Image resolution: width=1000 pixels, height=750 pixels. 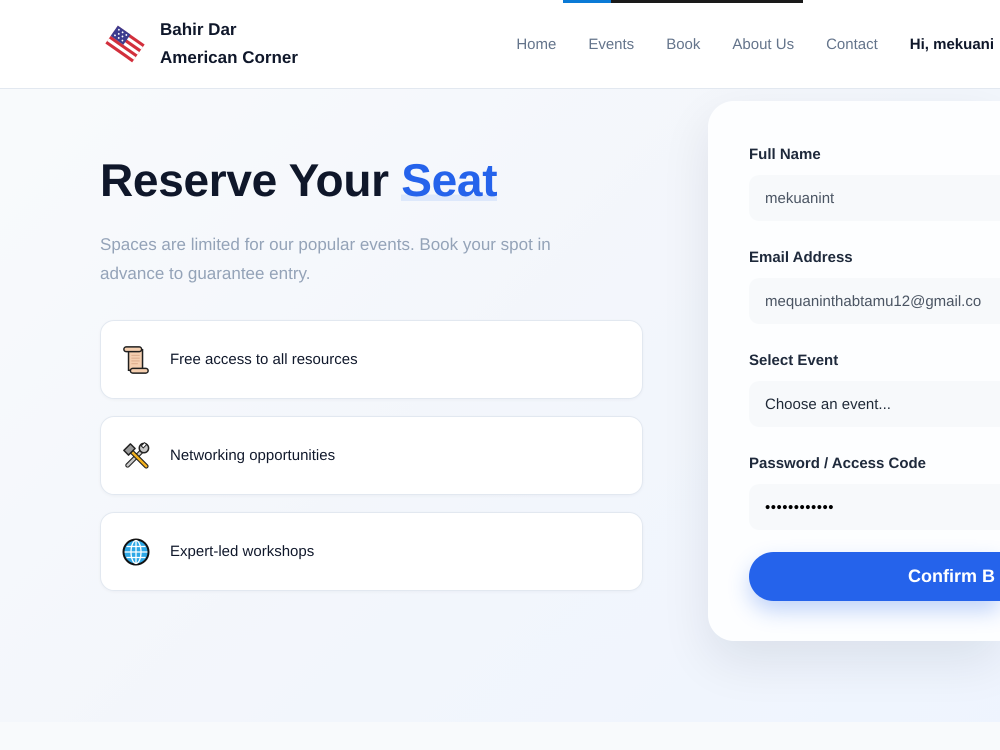 What do you see at coordinates (874, 576) in the screenshot?
I see `confirm-button: Confirm B` at bounding box center [874, 576].